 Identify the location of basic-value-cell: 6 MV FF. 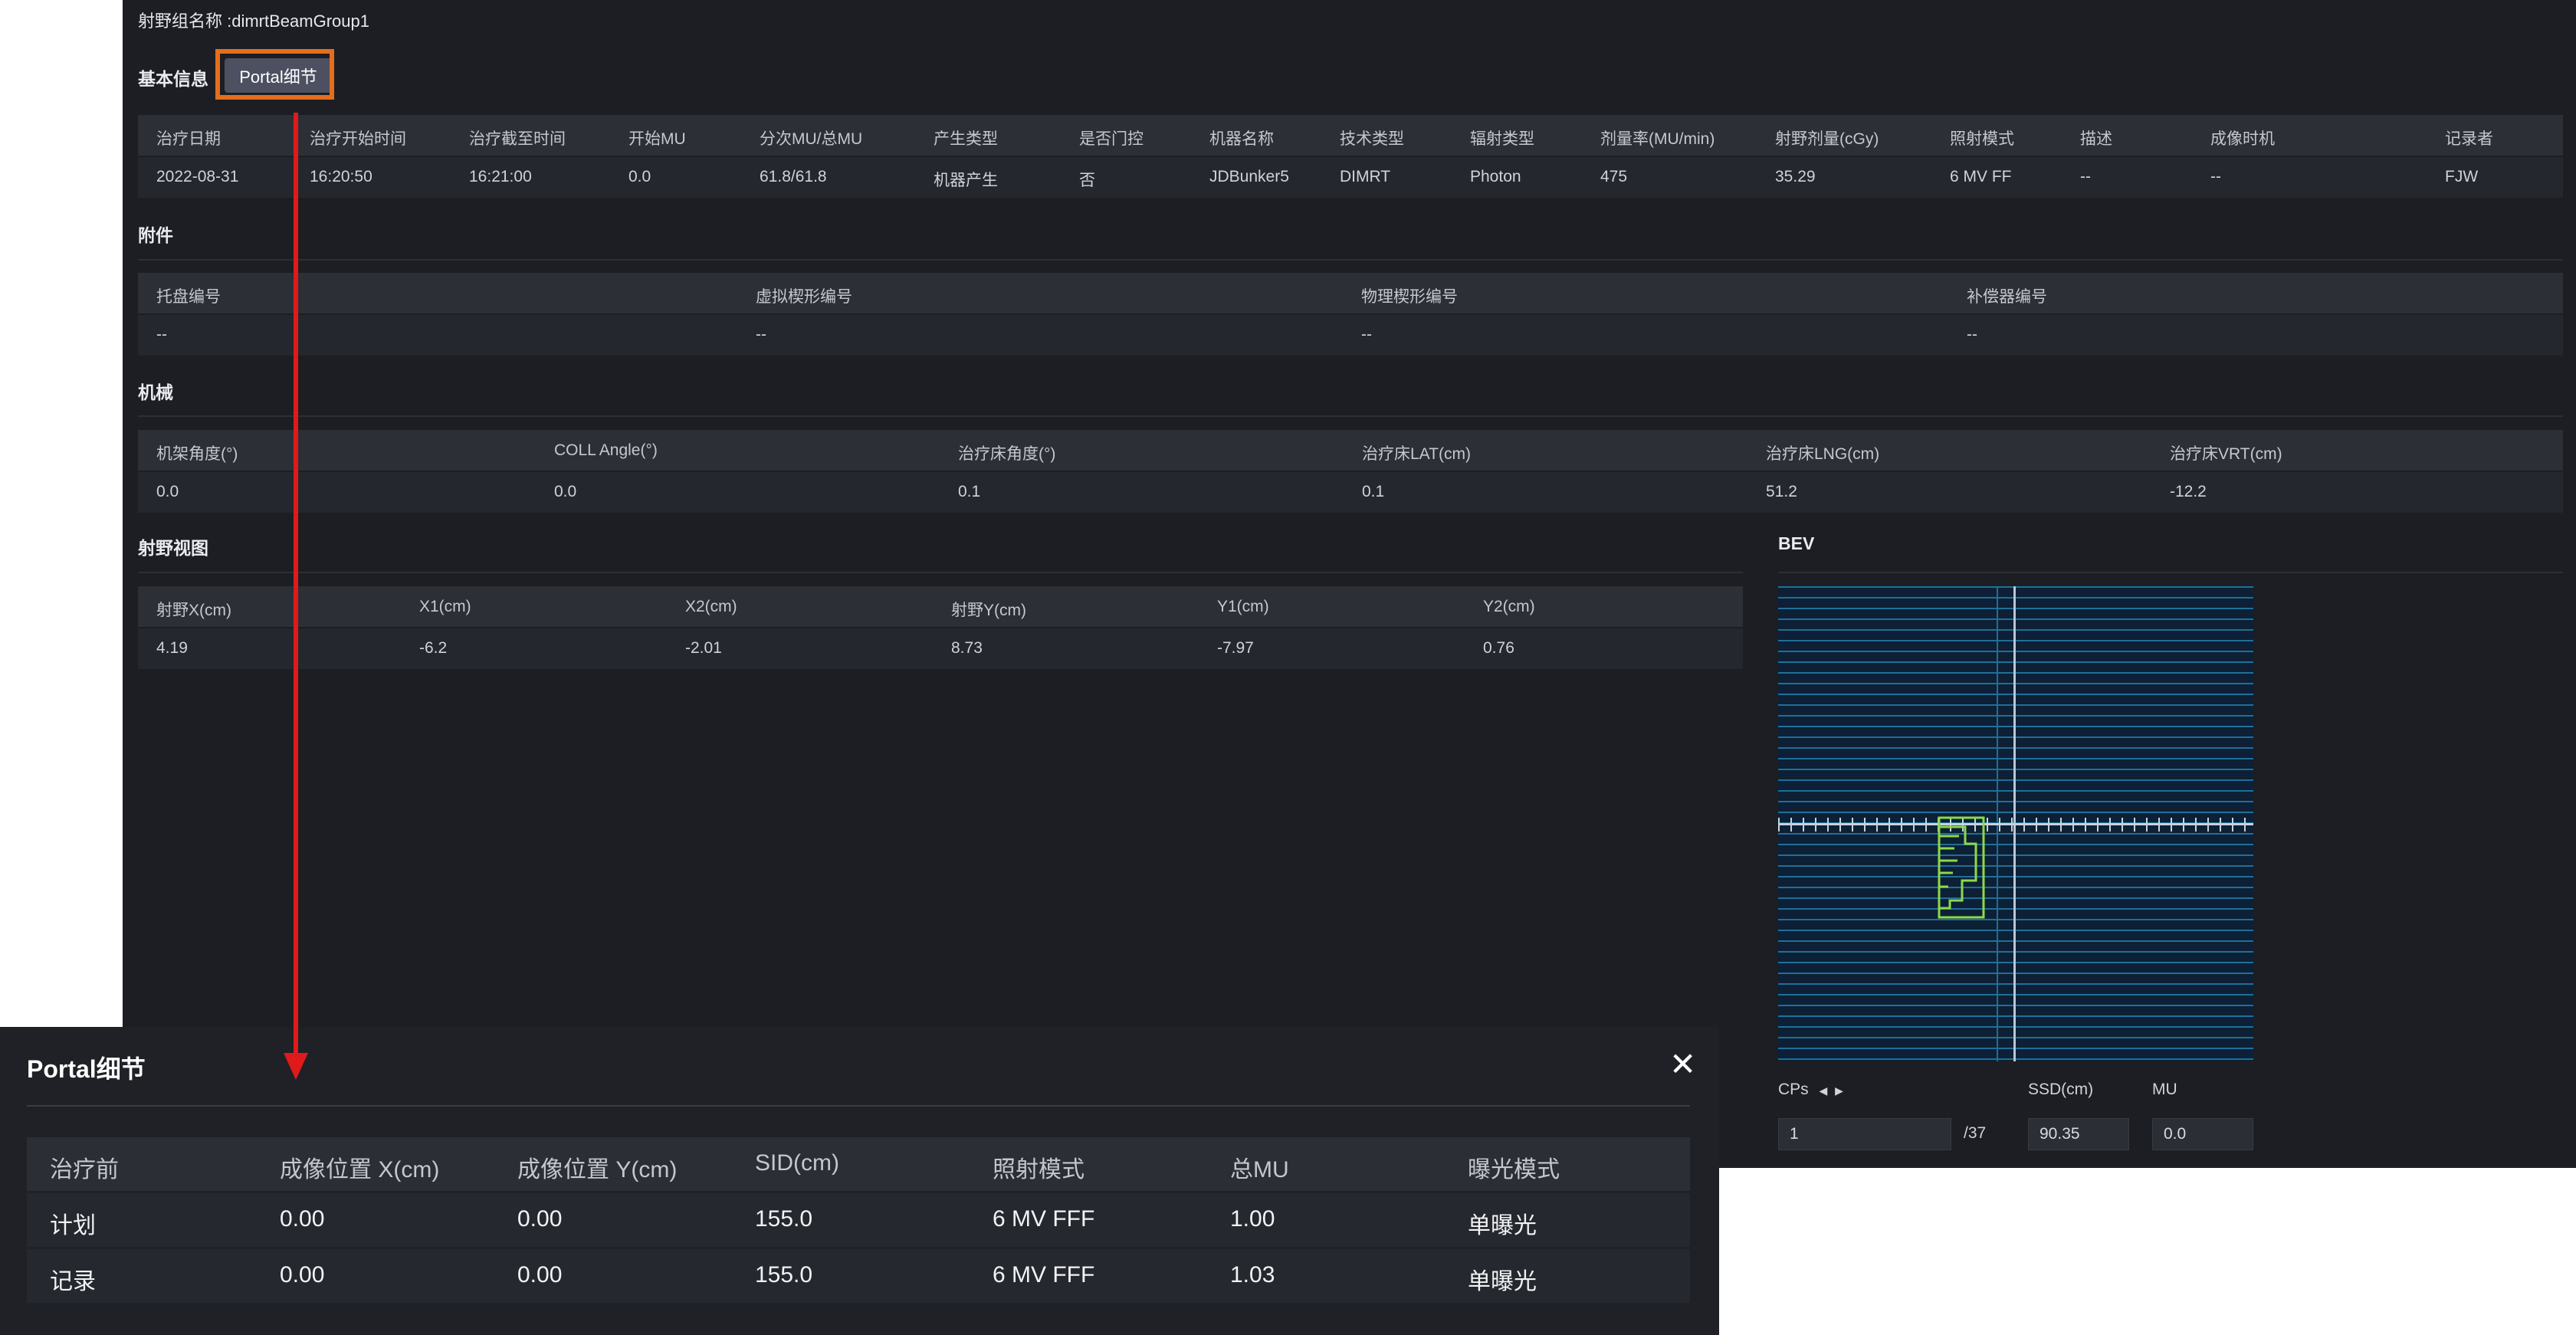
(1981, 177).